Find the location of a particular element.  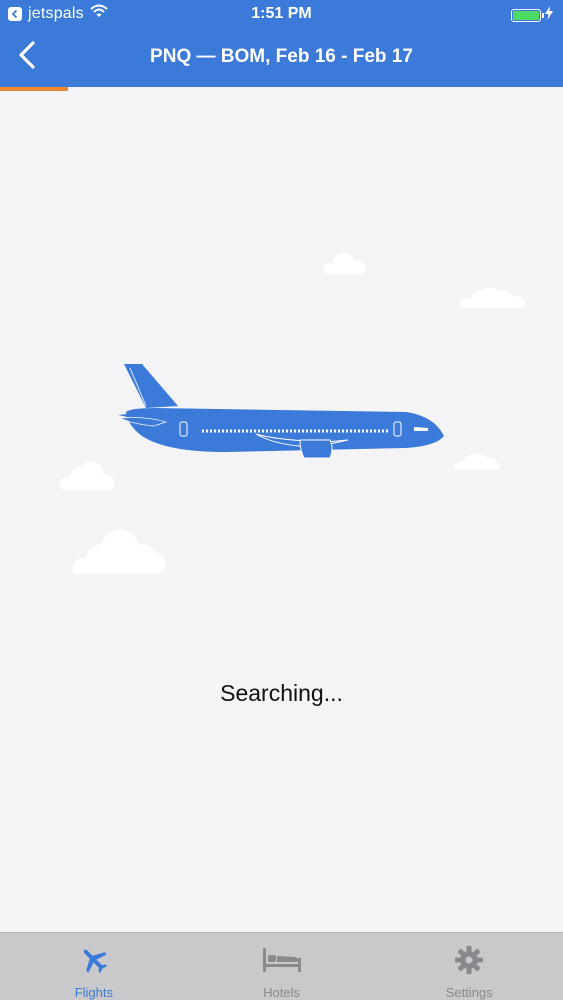

gear-icon is located at coordinates (469, 959).